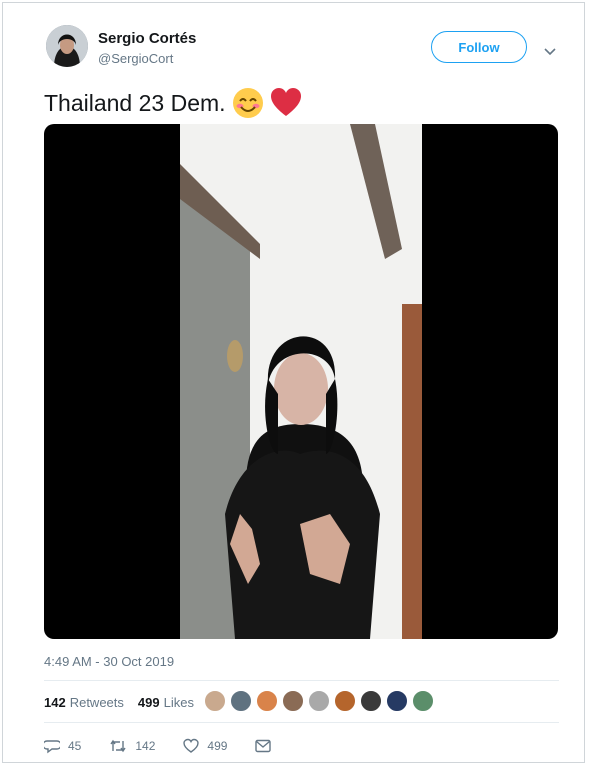 The image size is (589, 767). I want to click on retweet-count: 142, so click(145, 746).